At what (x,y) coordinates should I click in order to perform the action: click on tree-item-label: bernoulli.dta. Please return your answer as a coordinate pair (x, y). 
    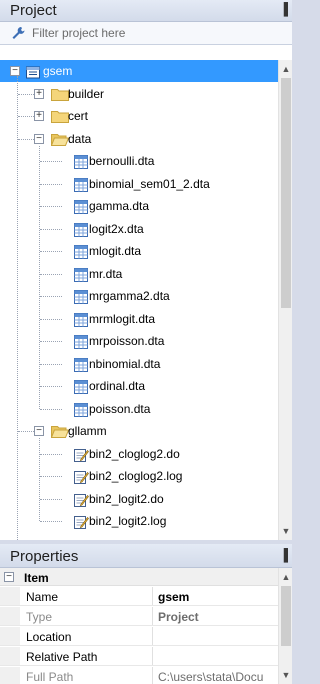
    Looking at the image, I should click on (122, 161).